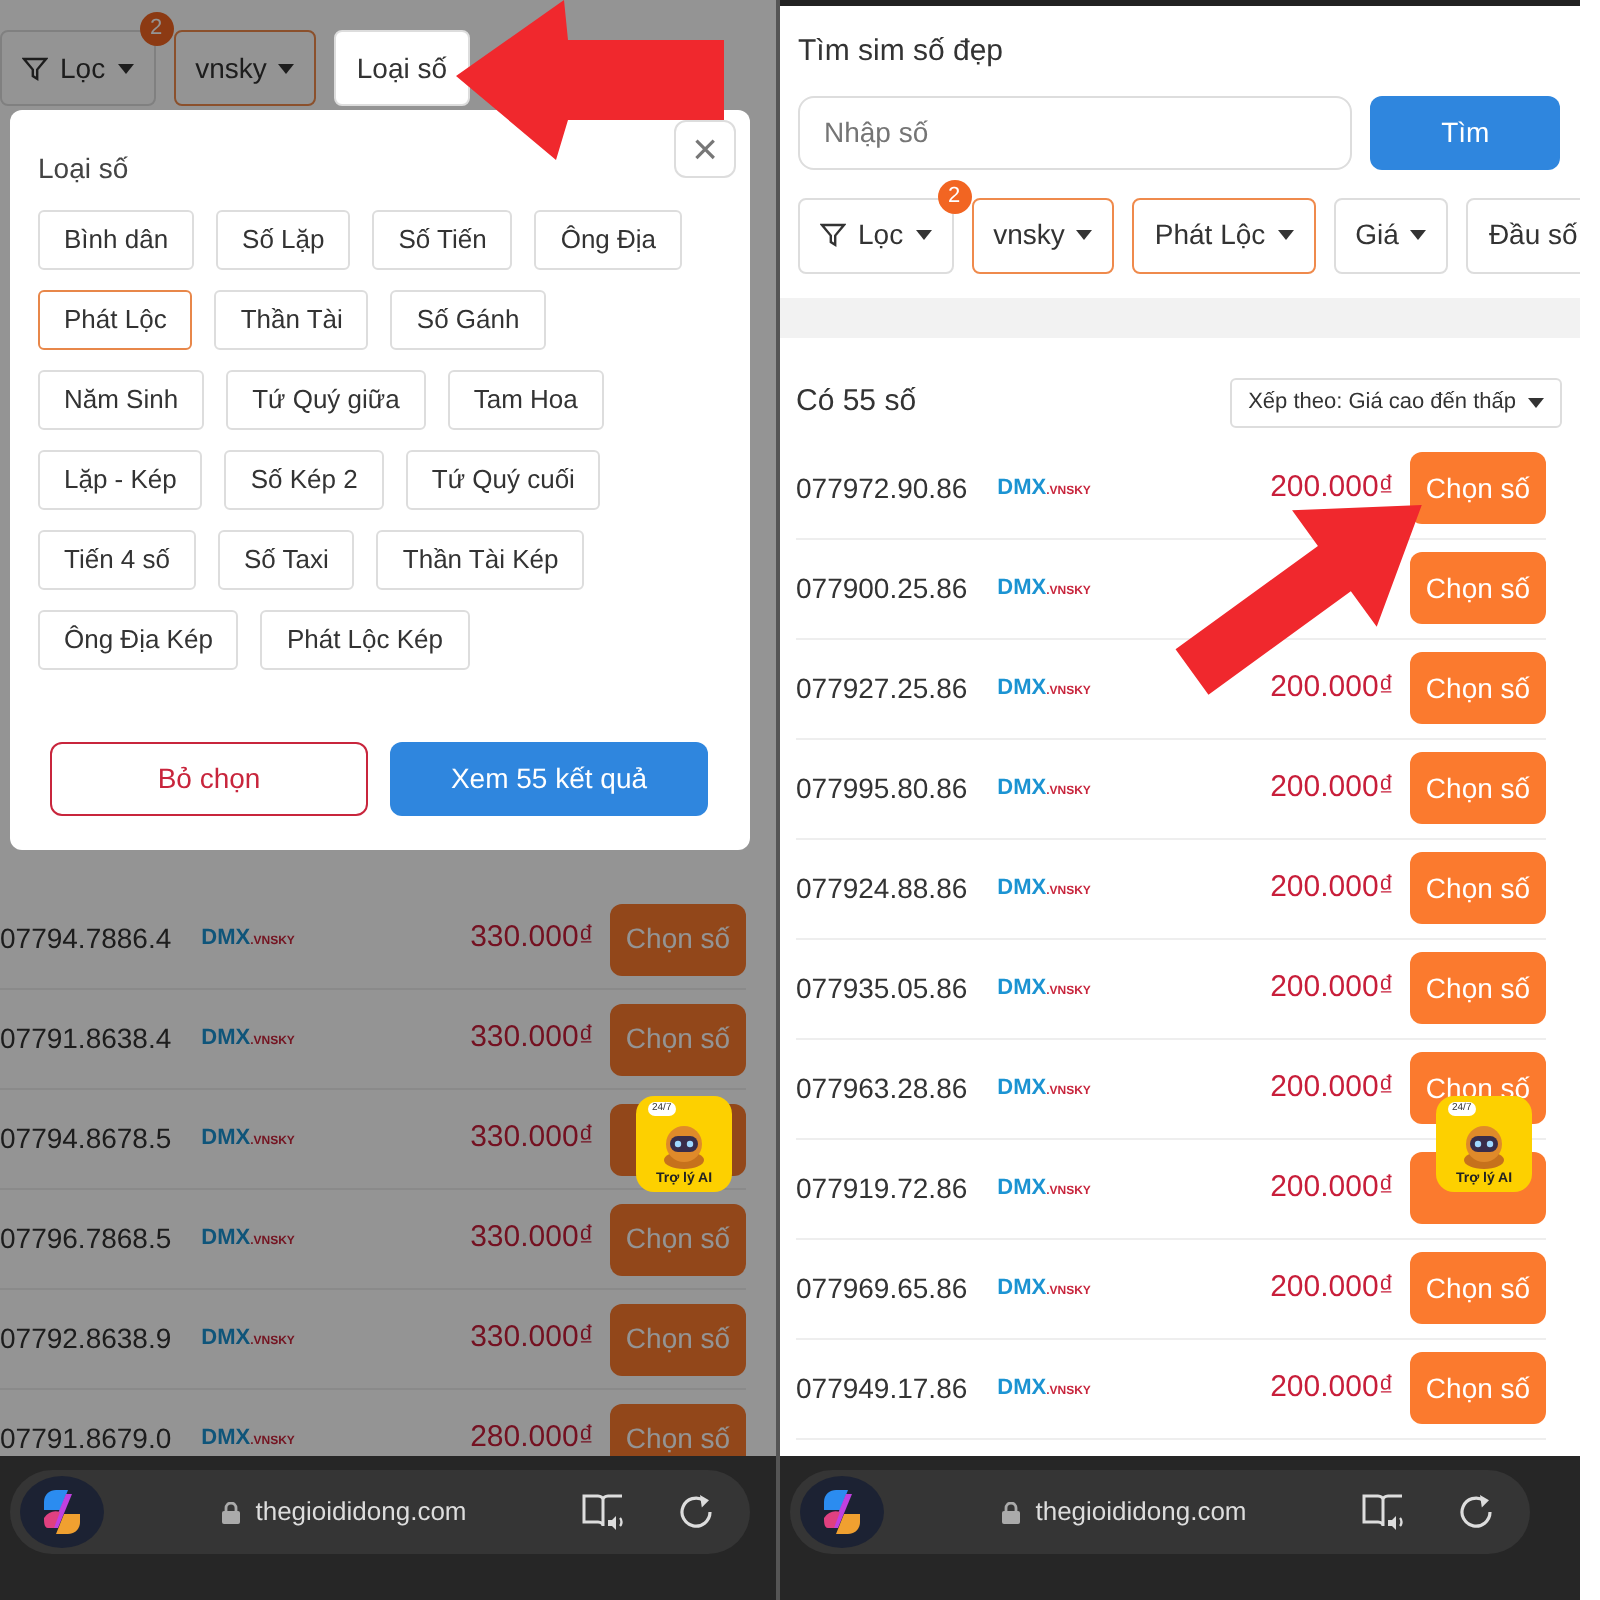 This screenshot has height=1600, width=1600. What do you see at coordinates (86, 1039) in the screenshot?
I see `phone-number: 07791.8638.4` at bounding box center [86, 1039].